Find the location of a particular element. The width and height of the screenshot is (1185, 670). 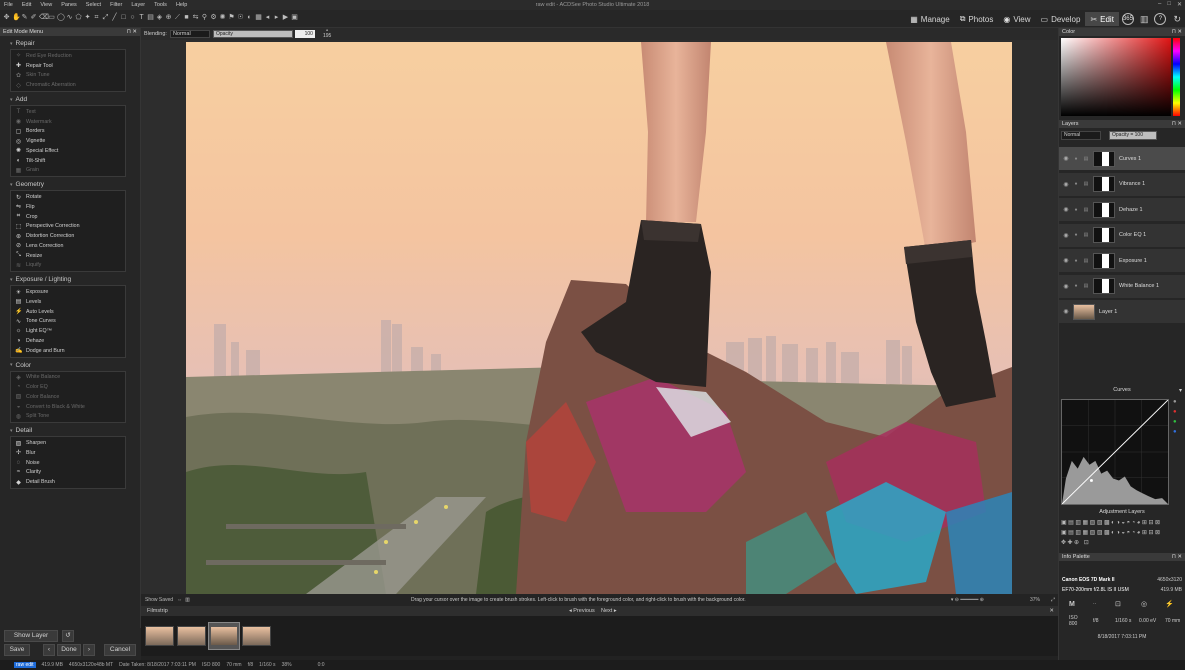

mode-edit: ✂ Edit is located at coordinates (1102, 19).